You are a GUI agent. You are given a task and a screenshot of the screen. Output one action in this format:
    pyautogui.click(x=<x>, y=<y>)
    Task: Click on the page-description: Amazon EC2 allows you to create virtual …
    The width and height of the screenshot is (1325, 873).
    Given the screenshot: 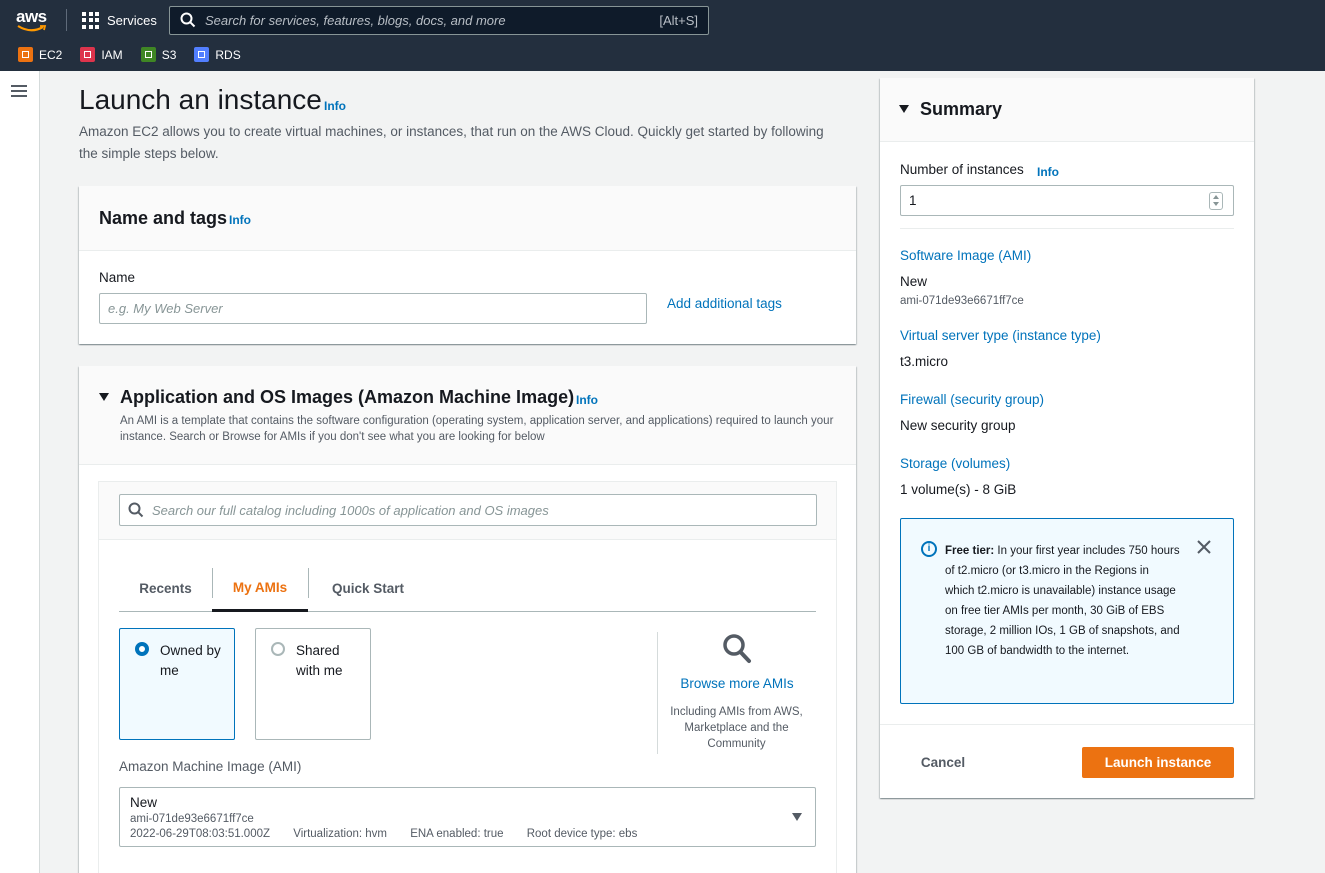 What is the action you would take?
    pyautogui.click(x=451, y=142)
    